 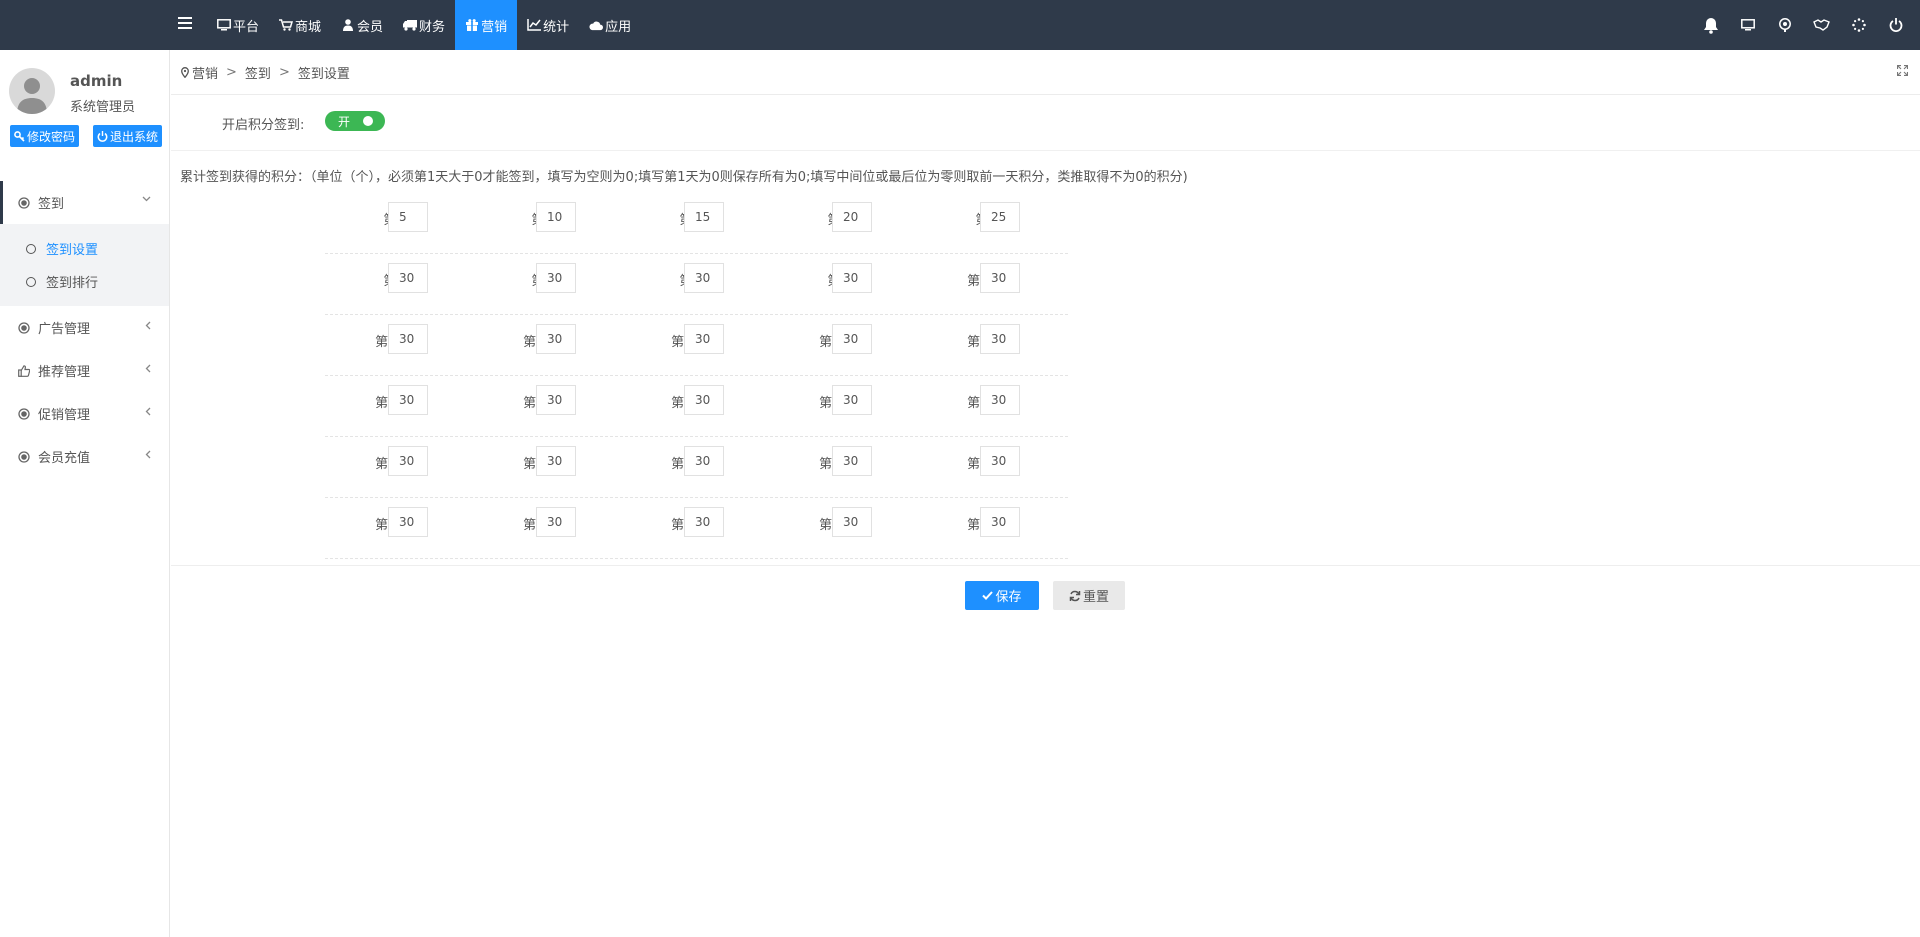 I want to click on day-field: 第21天:30, so click(x=399, y=461).